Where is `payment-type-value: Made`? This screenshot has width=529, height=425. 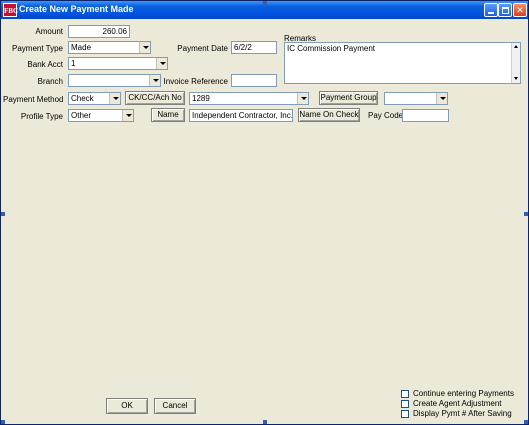
payment-type-value: Made is located at coordinates (81, 47).